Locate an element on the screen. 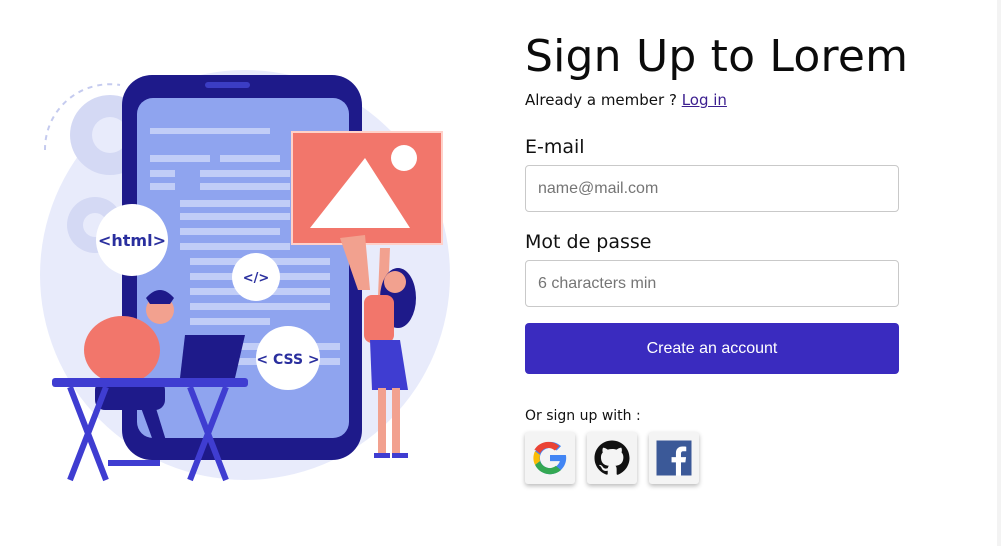  password-field is located at coordinates (712, 283).